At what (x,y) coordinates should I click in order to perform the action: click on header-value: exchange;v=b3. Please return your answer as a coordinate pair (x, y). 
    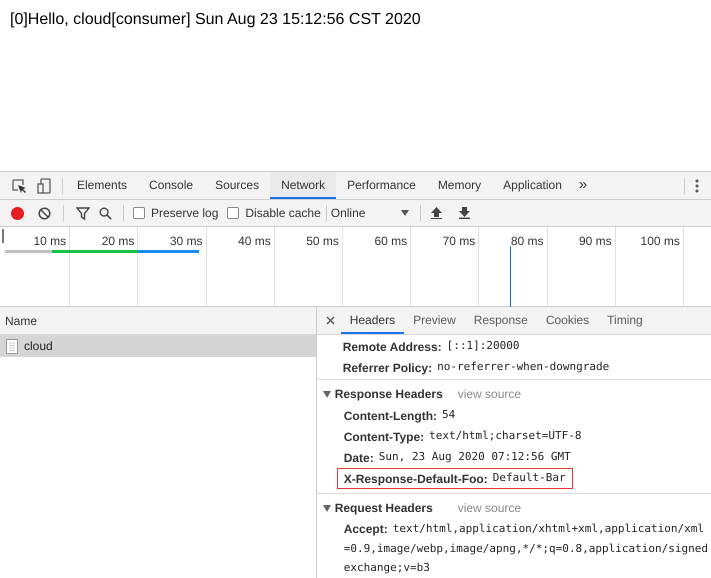
    Looking at the image, I should click on (386, 568).